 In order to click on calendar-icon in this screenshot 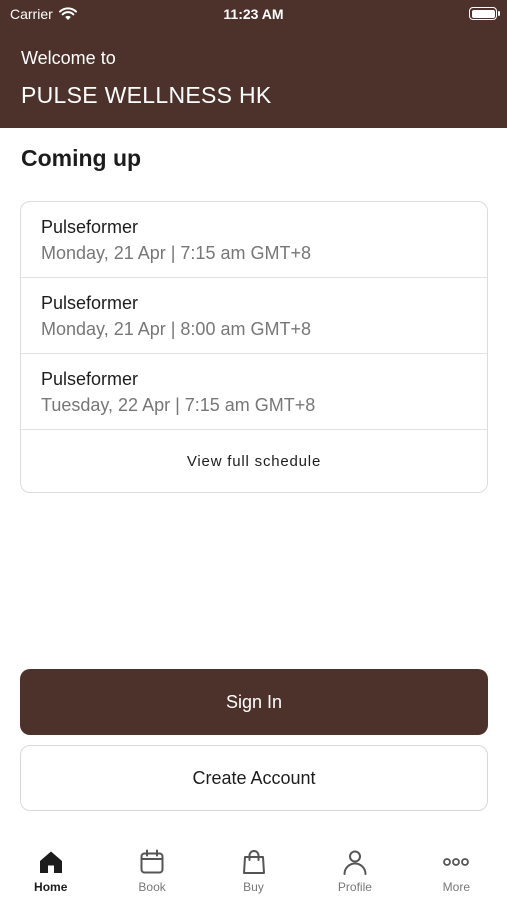, I will do `click(152, 861)`.